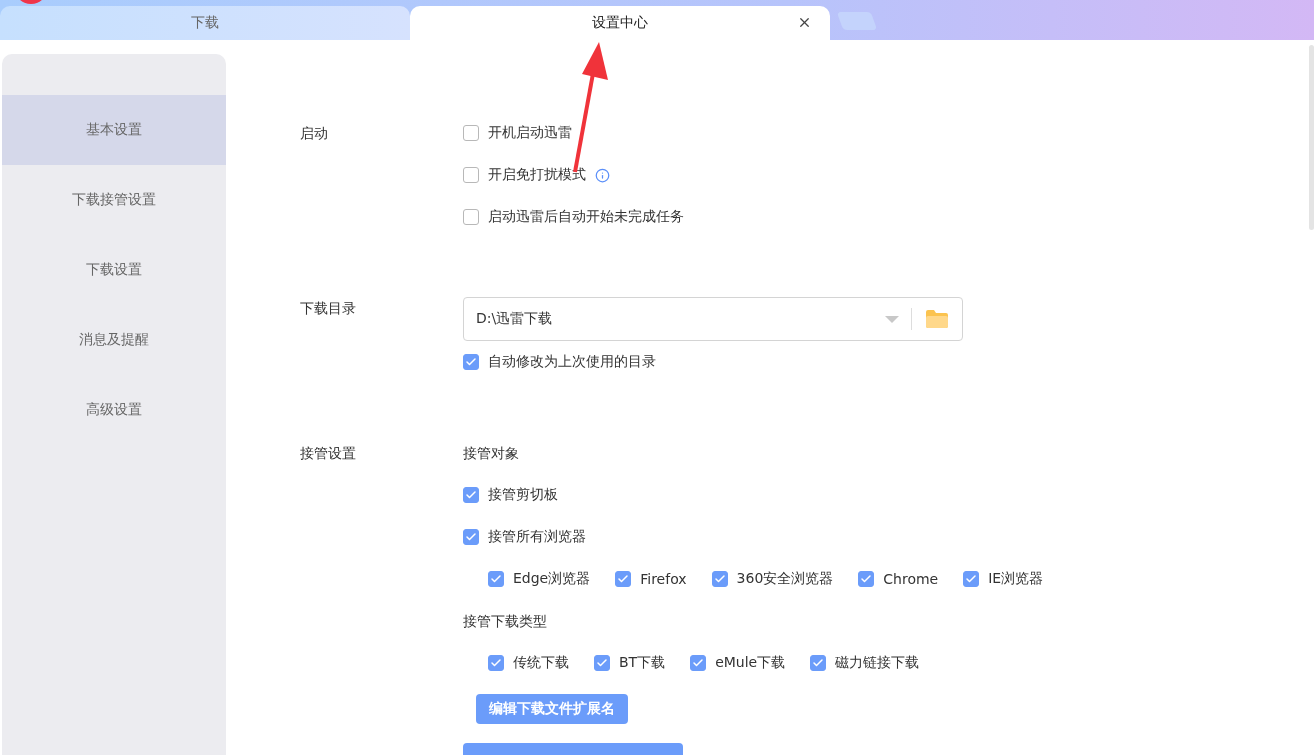  Describe the element at coordinates (750, 663) in the screenshot. I see `option-label: eMule下载` at that location.